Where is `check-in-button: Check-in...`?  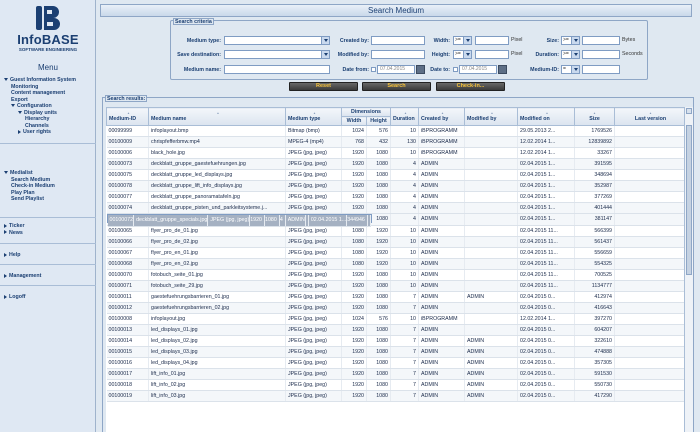 check-in-button: Check-in... is located at coordinates (470, 86).